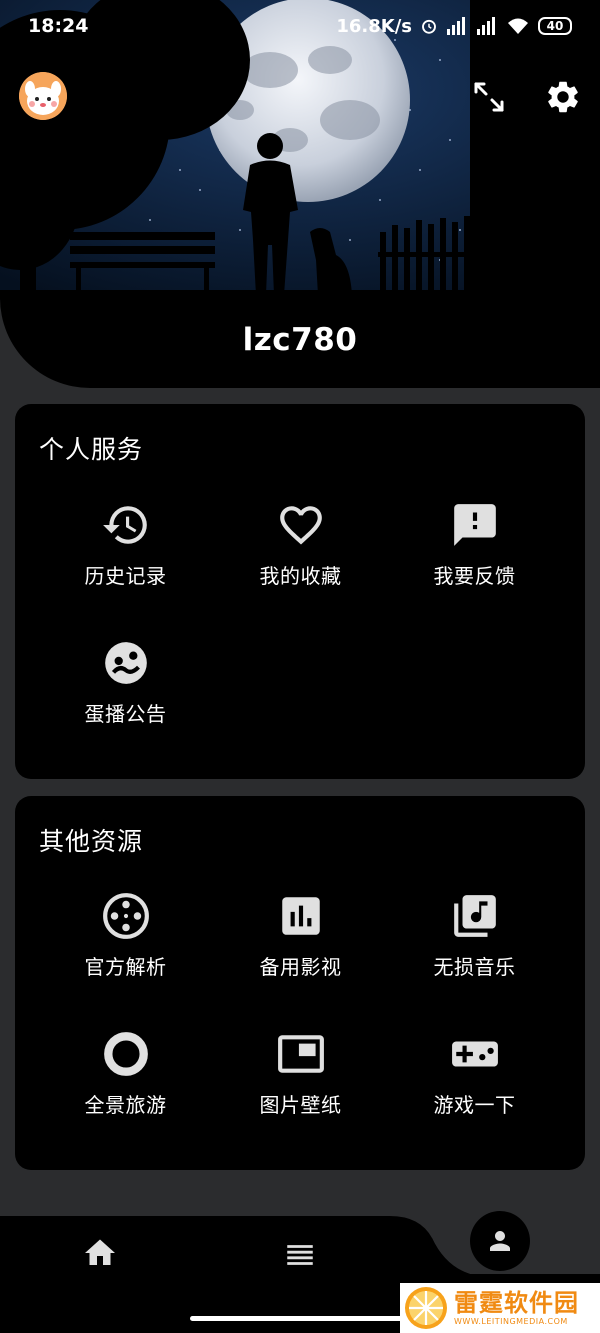 The image size is (600, 1333). I want to click on bar-chart-icon, so click(300, 916).